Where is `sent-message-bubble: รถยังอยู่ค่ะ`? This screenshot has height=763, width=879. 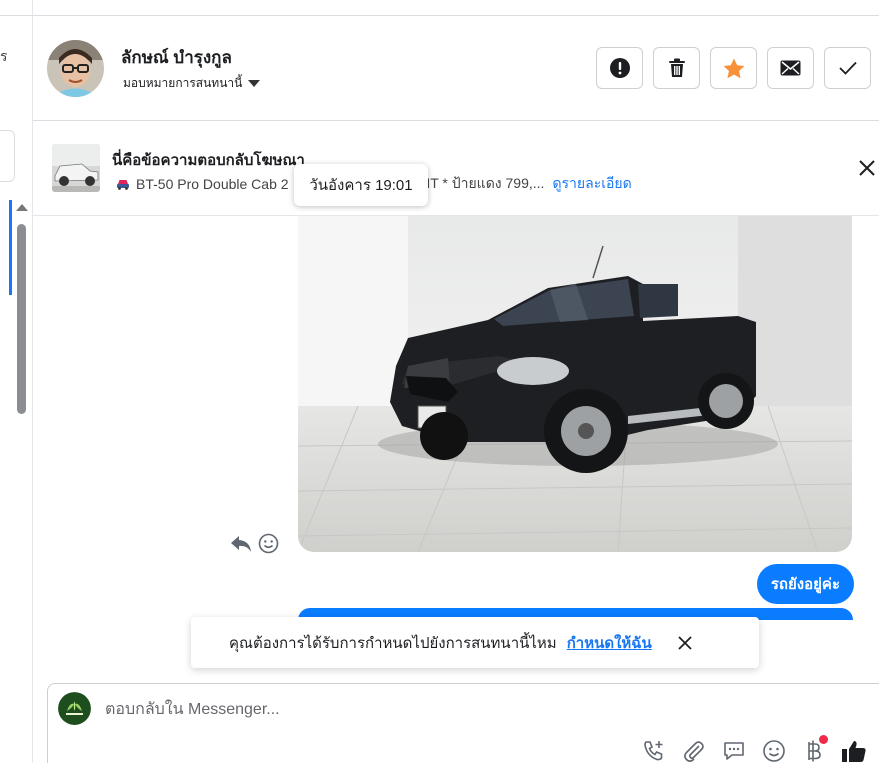
sent-message-bubble: รถยังอยู่ค่ะ is located at coordinates (805, 584).